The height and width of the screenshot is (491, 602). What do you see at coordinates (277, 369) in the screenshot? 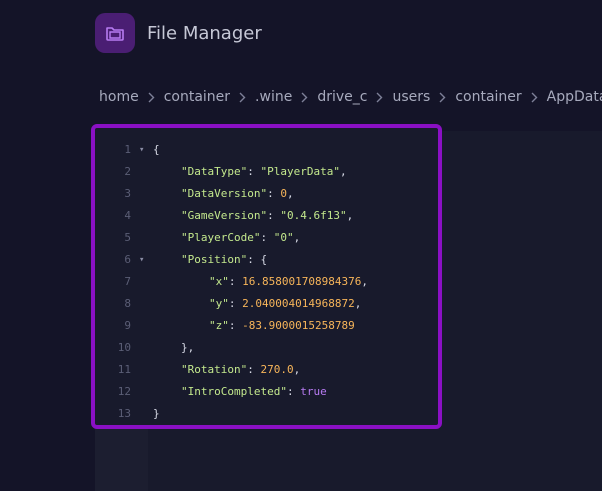
I see `token-num: 270.0` at bounding box center [277, 369].